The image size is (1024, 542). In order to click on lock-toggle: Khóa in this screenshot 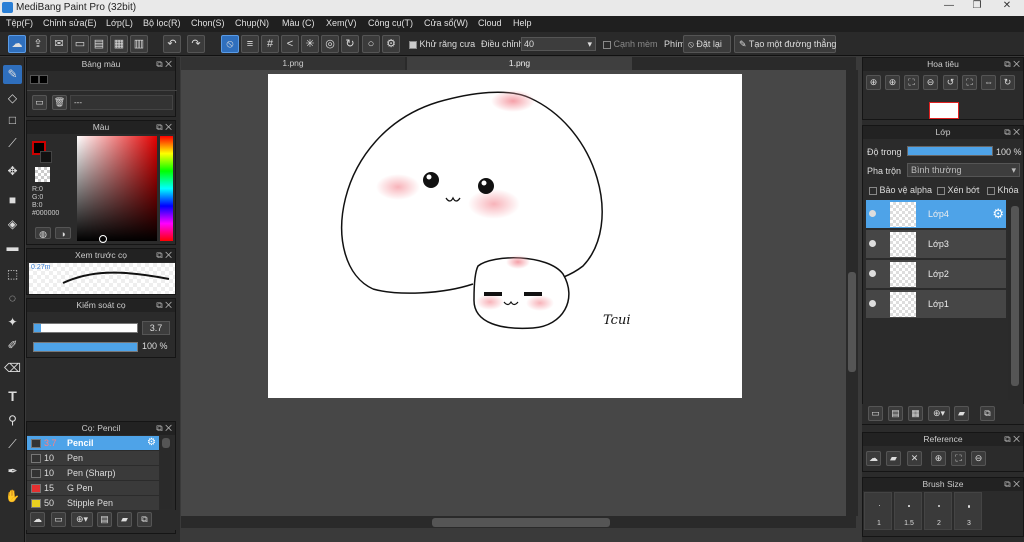, I will do `click(1003, 190)`.